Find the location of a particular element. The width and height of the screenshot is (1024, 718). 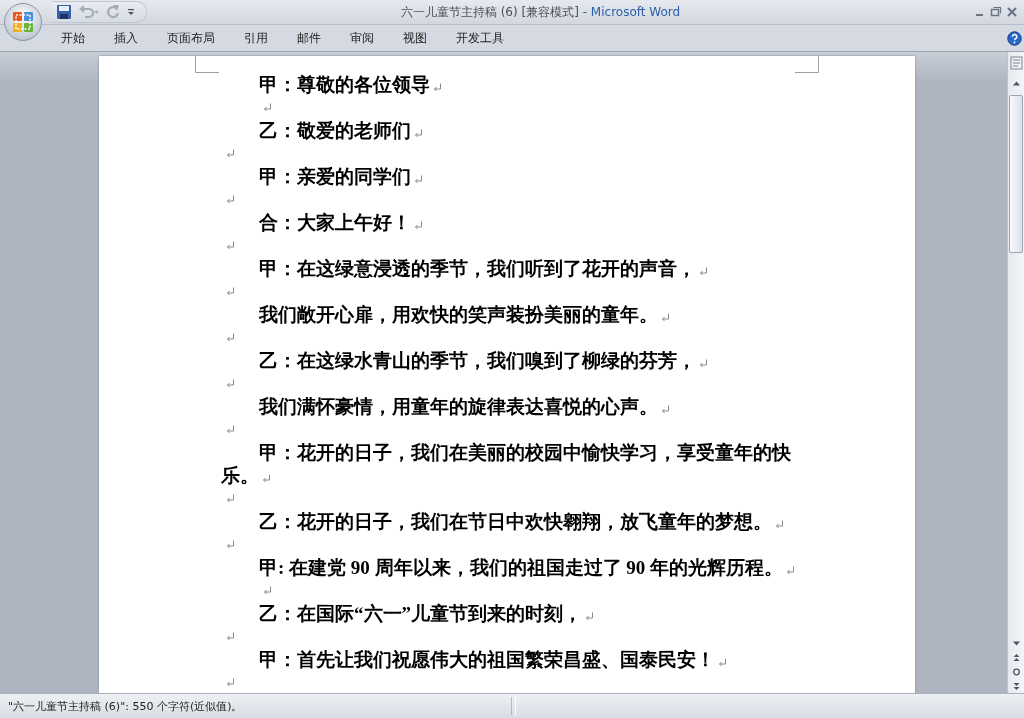

office-button is located at coordinates (23, 22).